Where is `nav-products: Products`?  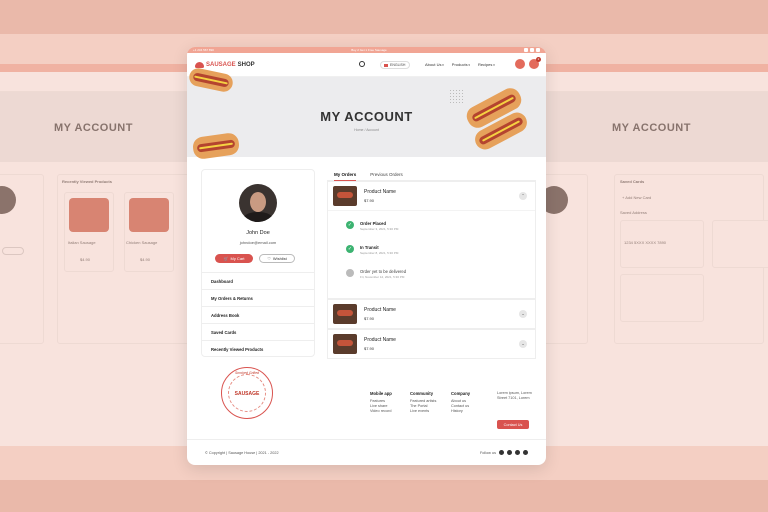
nav-products: Products is located at coordinates (461, 64).